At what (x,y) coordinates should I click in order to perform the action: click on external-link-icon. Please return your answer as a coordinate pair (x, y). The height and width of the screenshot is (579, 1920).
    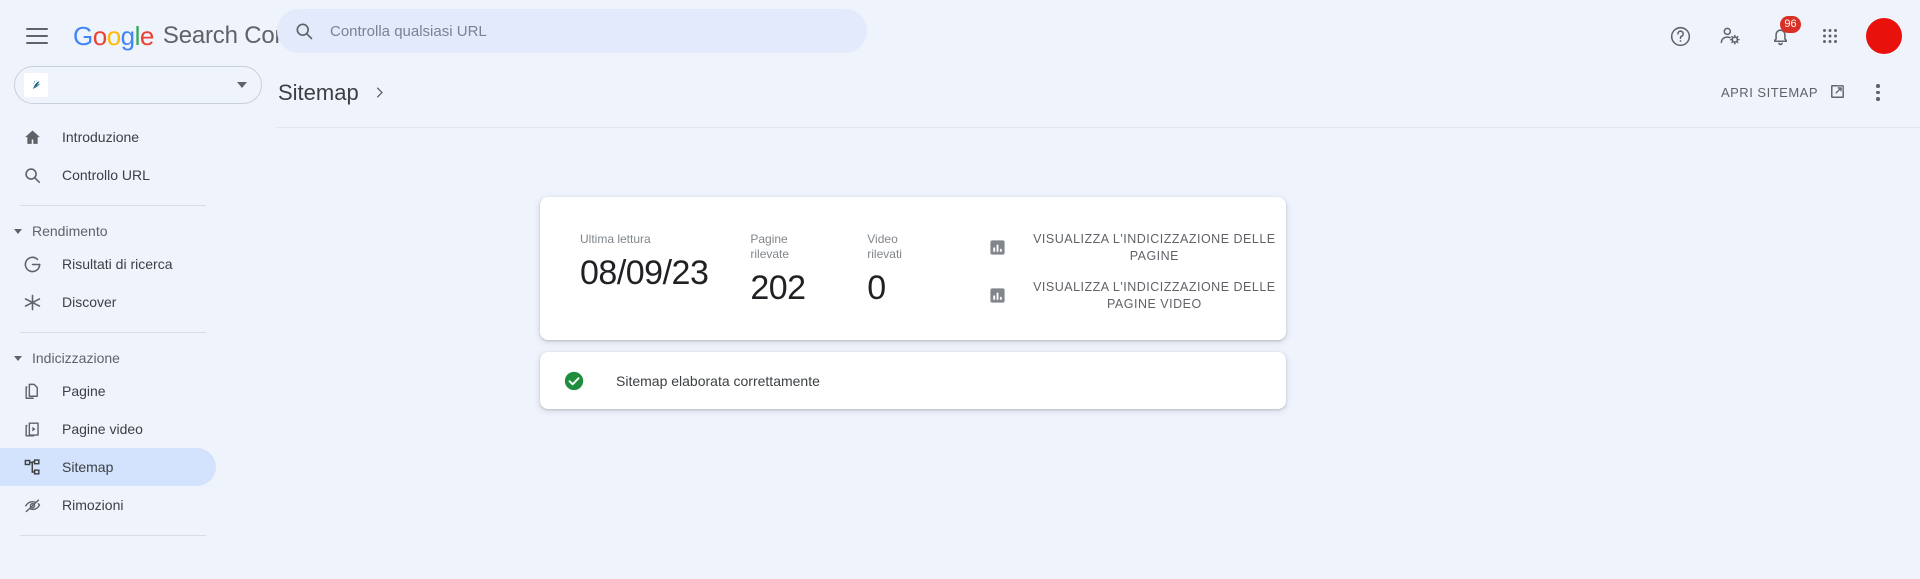
    Looking at the image, I should click on (1837, 93).